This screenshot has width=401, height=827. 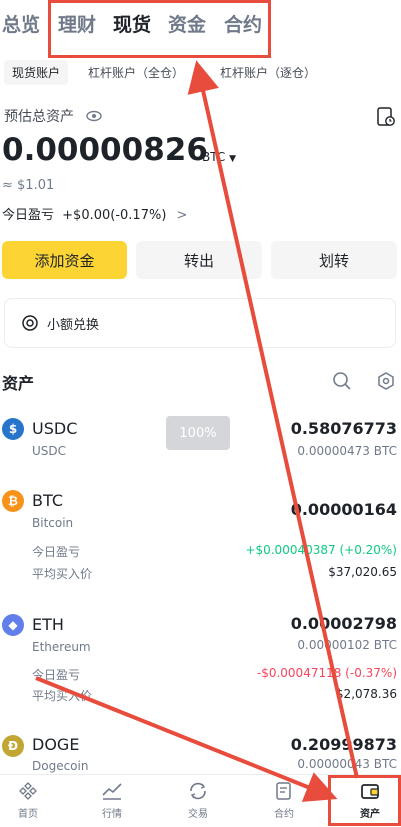 What do you see at coordinates (370, 791) in the screenshot?
I see `wallet-icon` at bounding box center [370, 791].